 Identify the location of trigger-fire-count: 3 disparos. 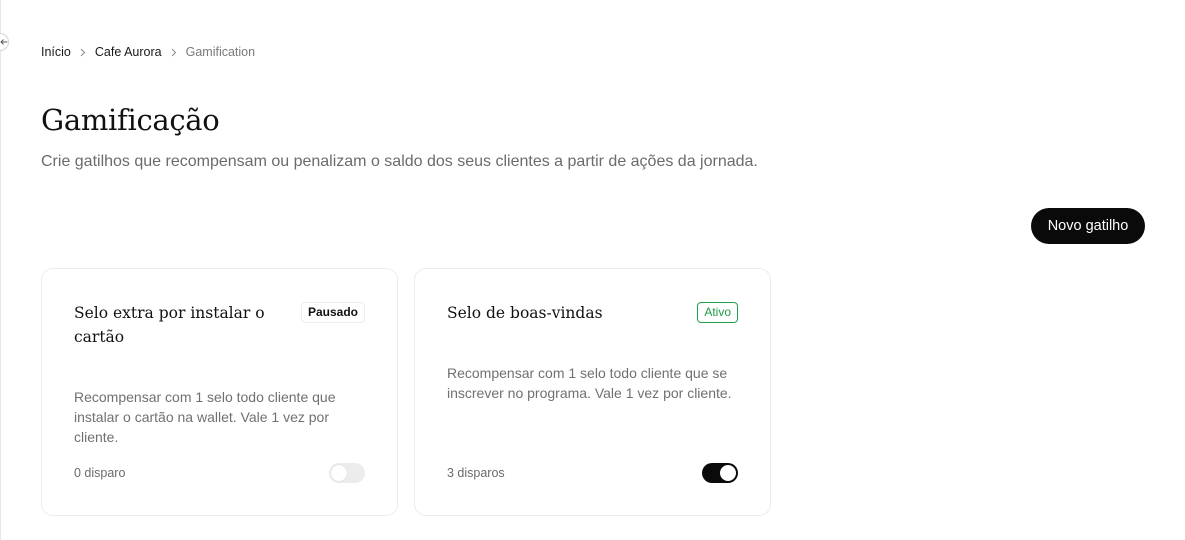
(476, 473).